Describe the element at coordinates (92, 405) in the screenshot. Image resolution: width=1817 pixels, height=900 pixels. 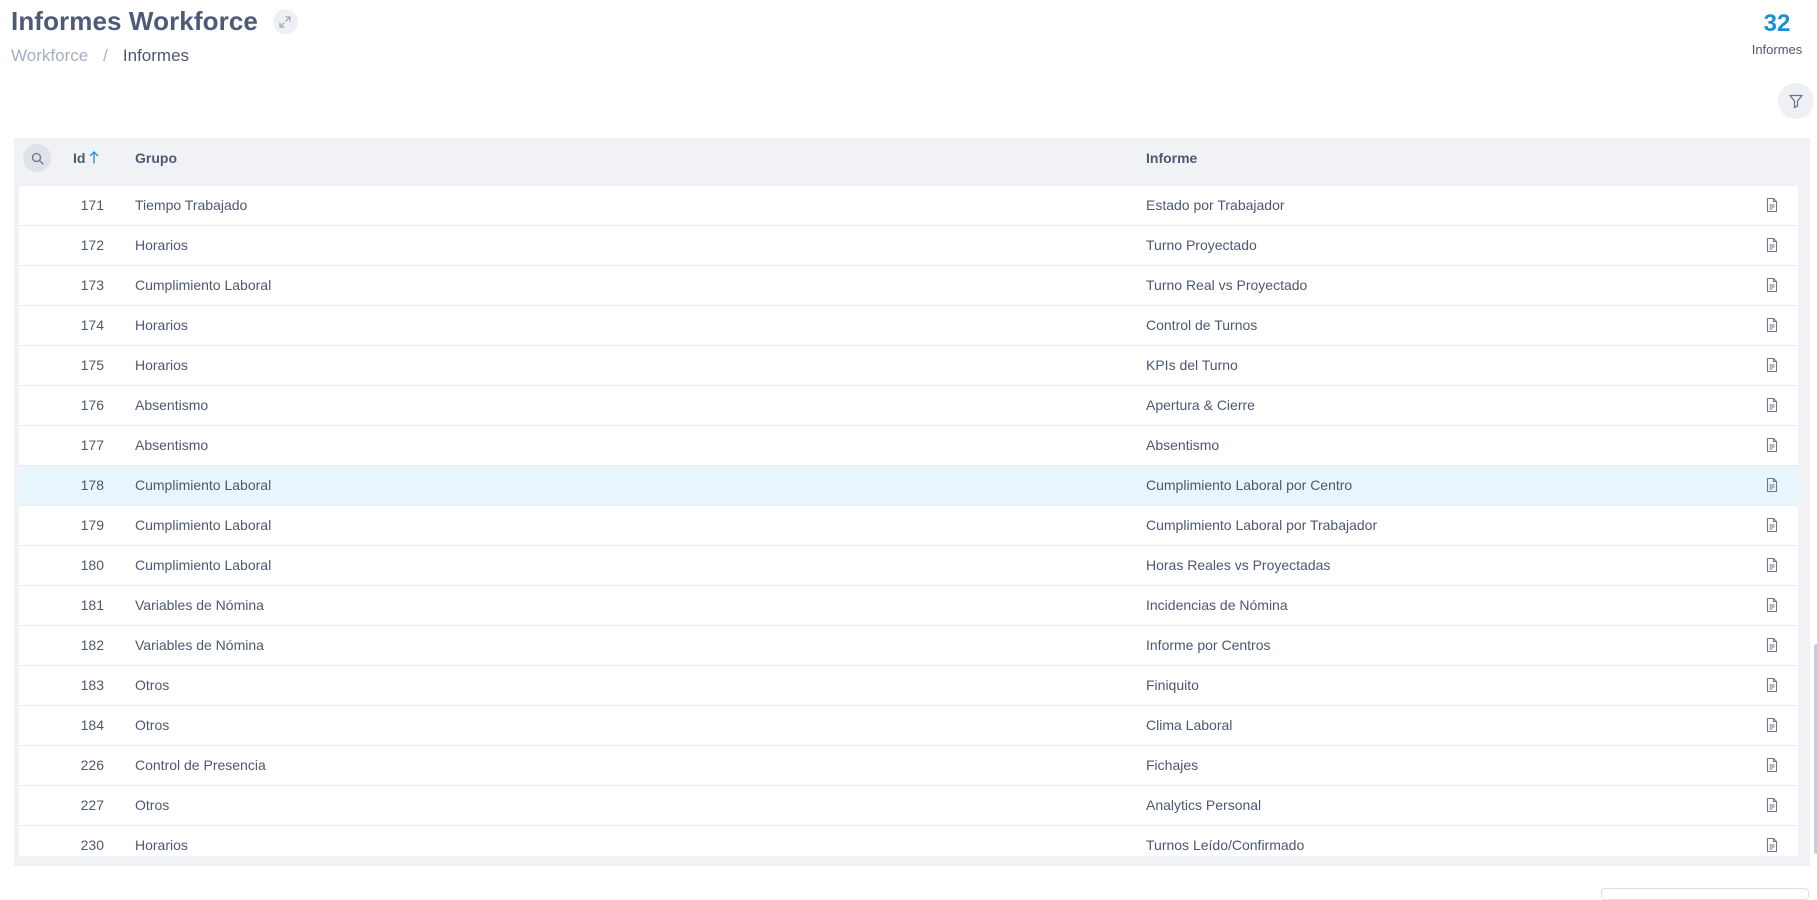
I see `cell-id: 176` at that location.